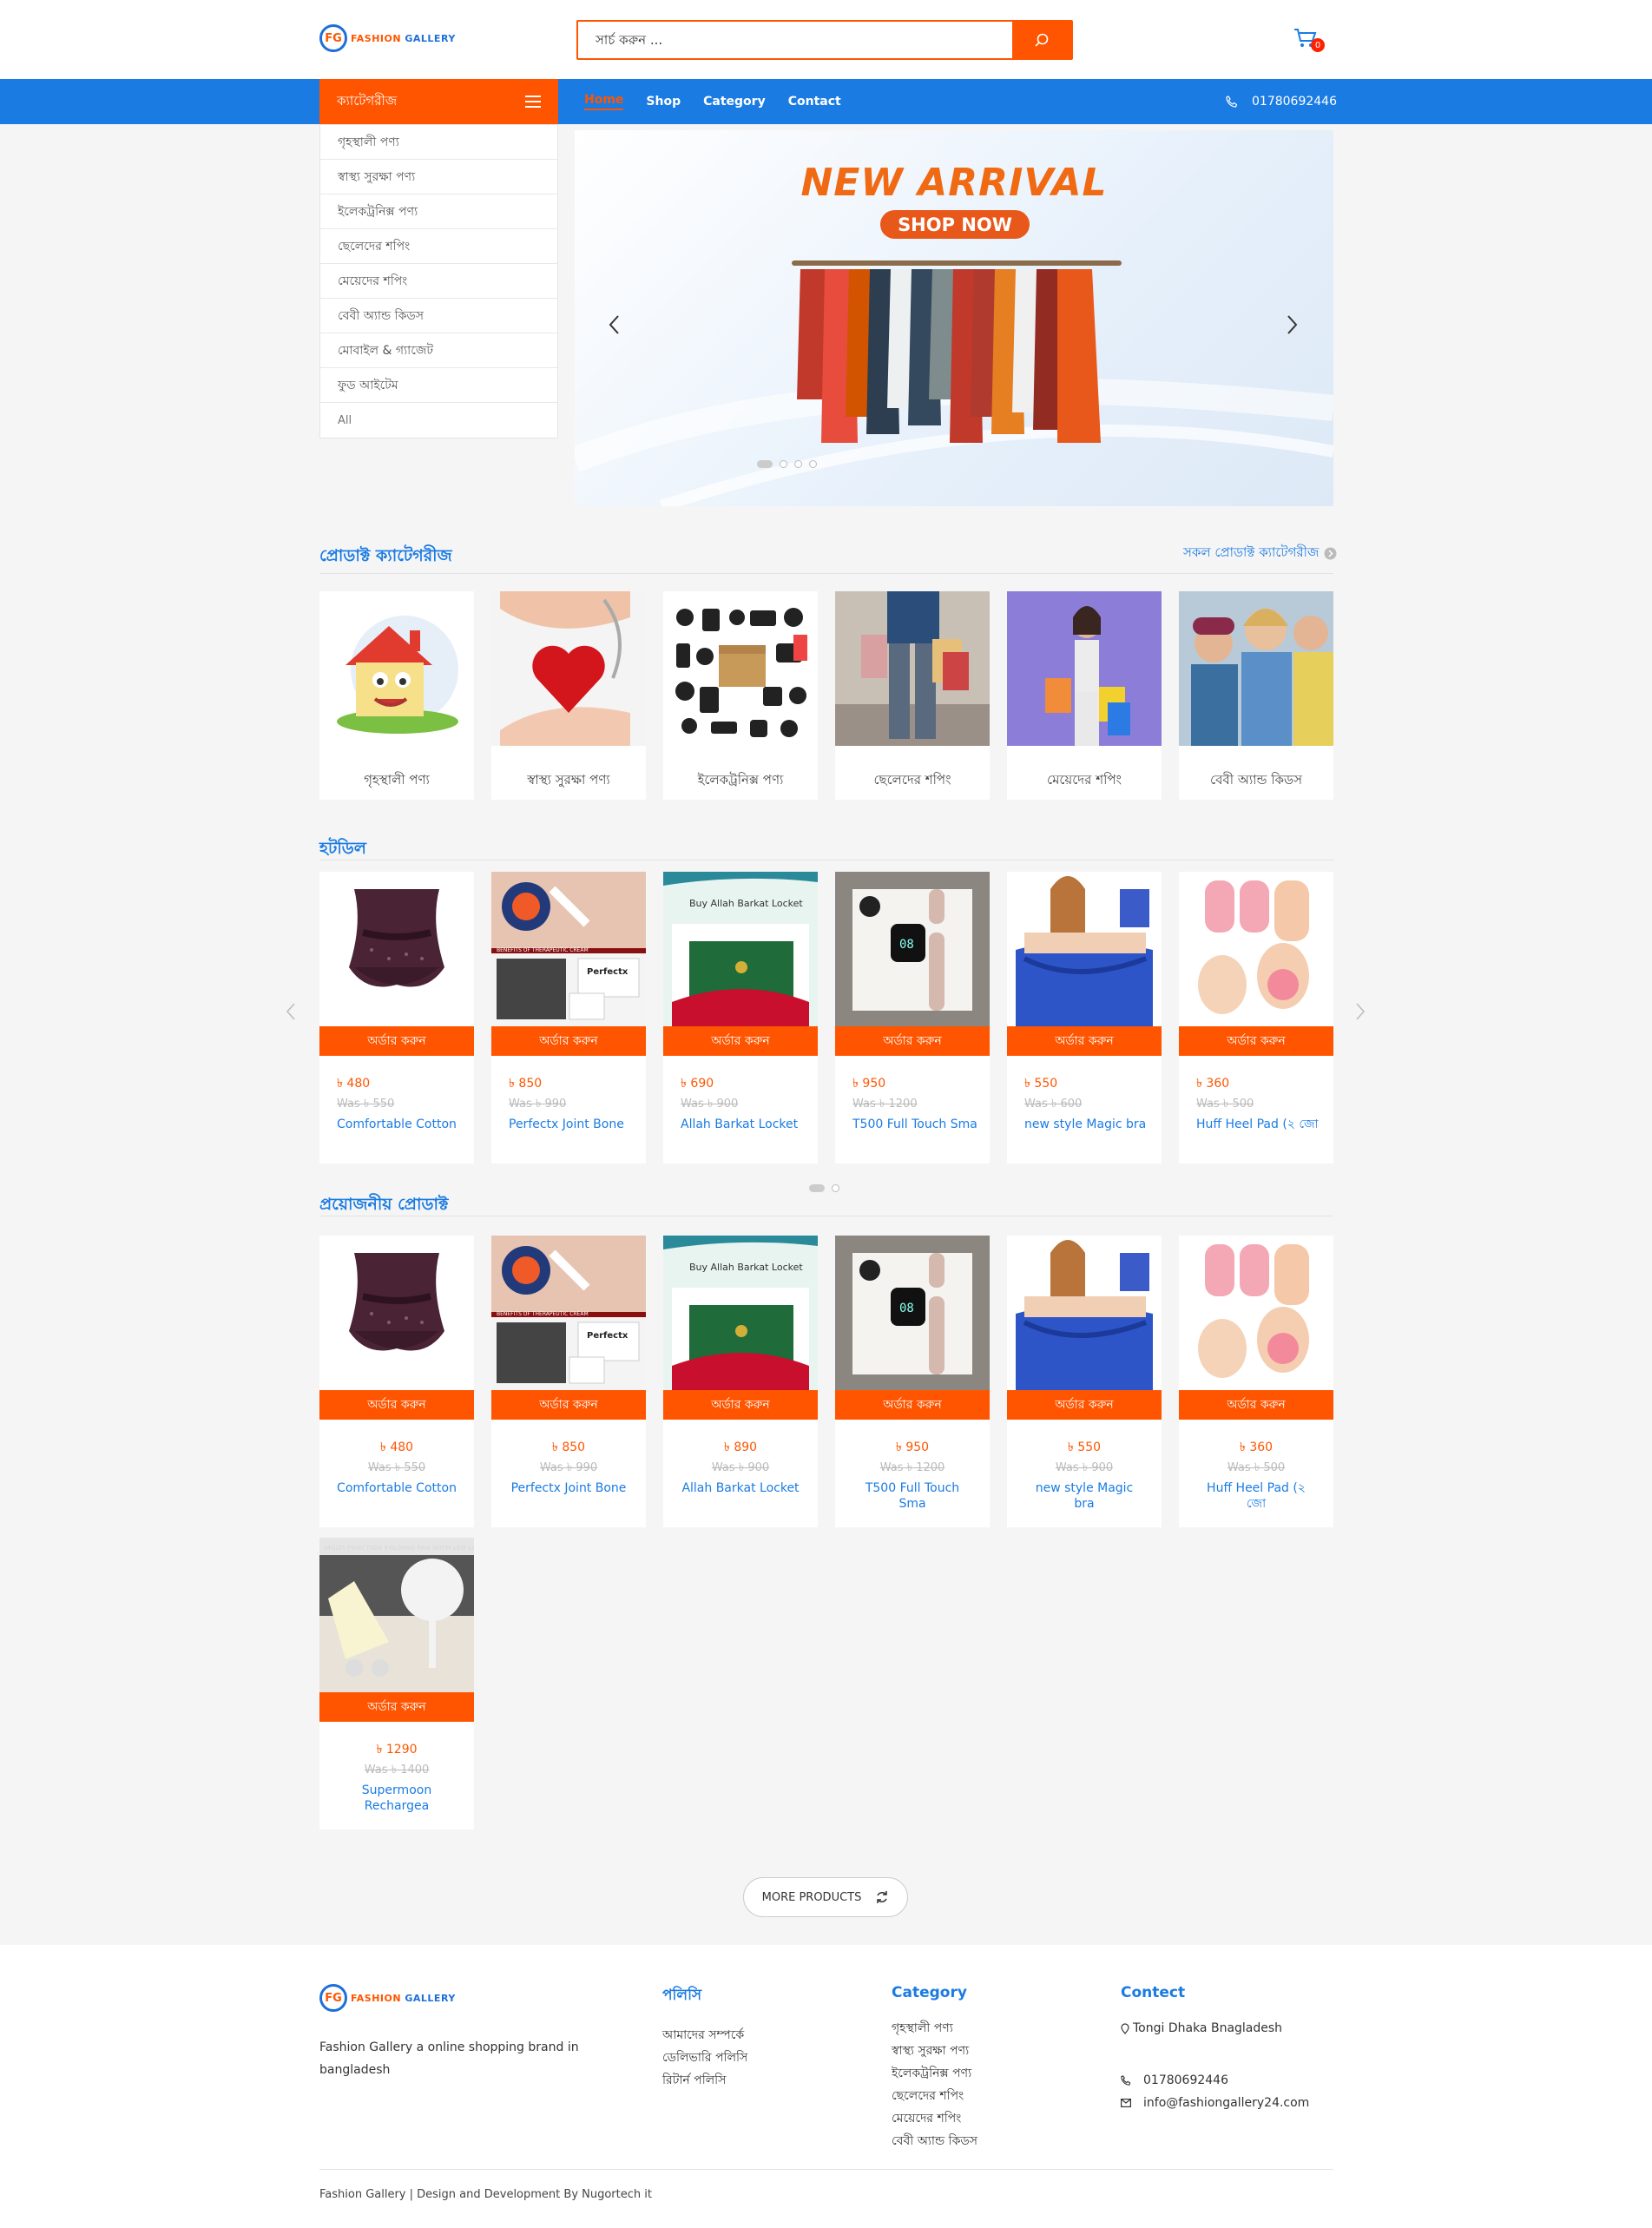 The image size is (1652, 2228). Describe the element at coordinates (934, 2141) in the screenshot. I see `footer-link: বেবী অ্যান্ড কিডস` at that location.